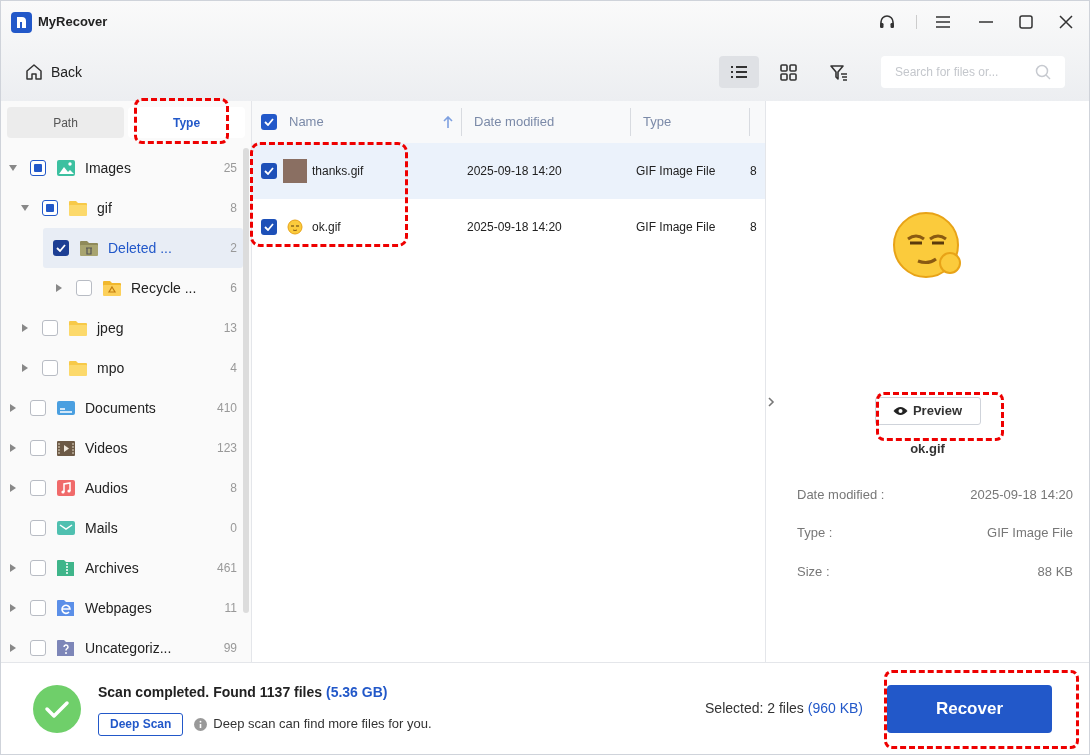 The width and height of the screenshot is (1090, 755). What do you see at coordinates (326, 227) in the screenshot?
I see `file-name: ok.gif` at bounding box center [326, 227].